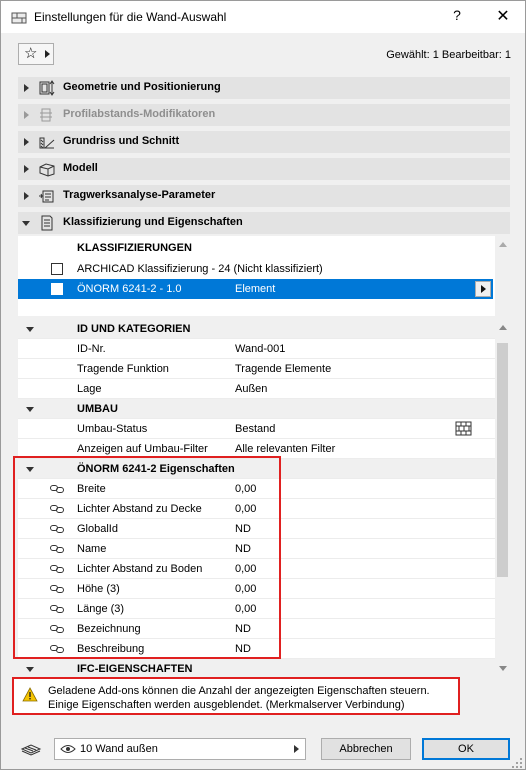 The height and width of the screenshot is (770, 526). I want to click on properties-scrollbar, so click(502, 498).